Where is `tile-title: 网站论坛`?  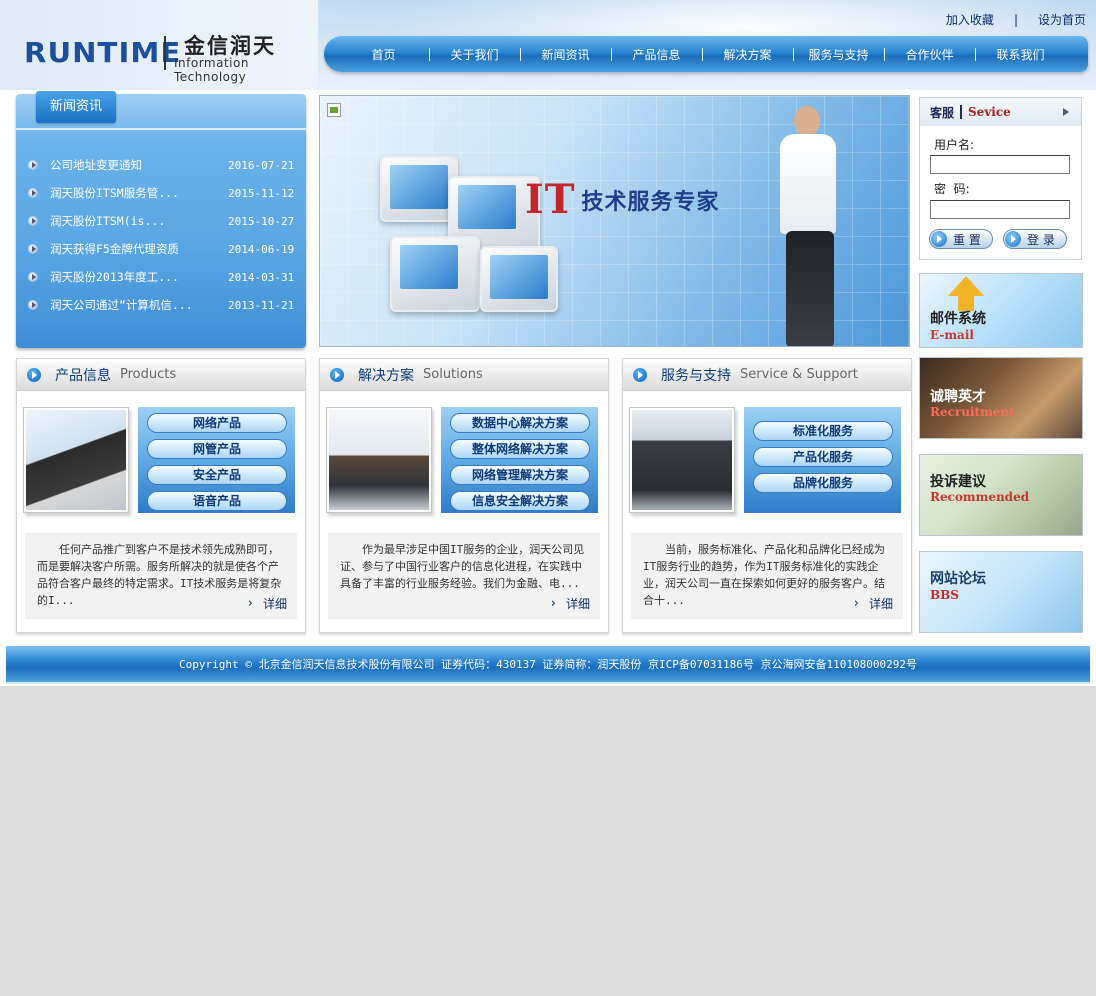
tile-title: 网站论坛 is located at coordinates (958, 579).